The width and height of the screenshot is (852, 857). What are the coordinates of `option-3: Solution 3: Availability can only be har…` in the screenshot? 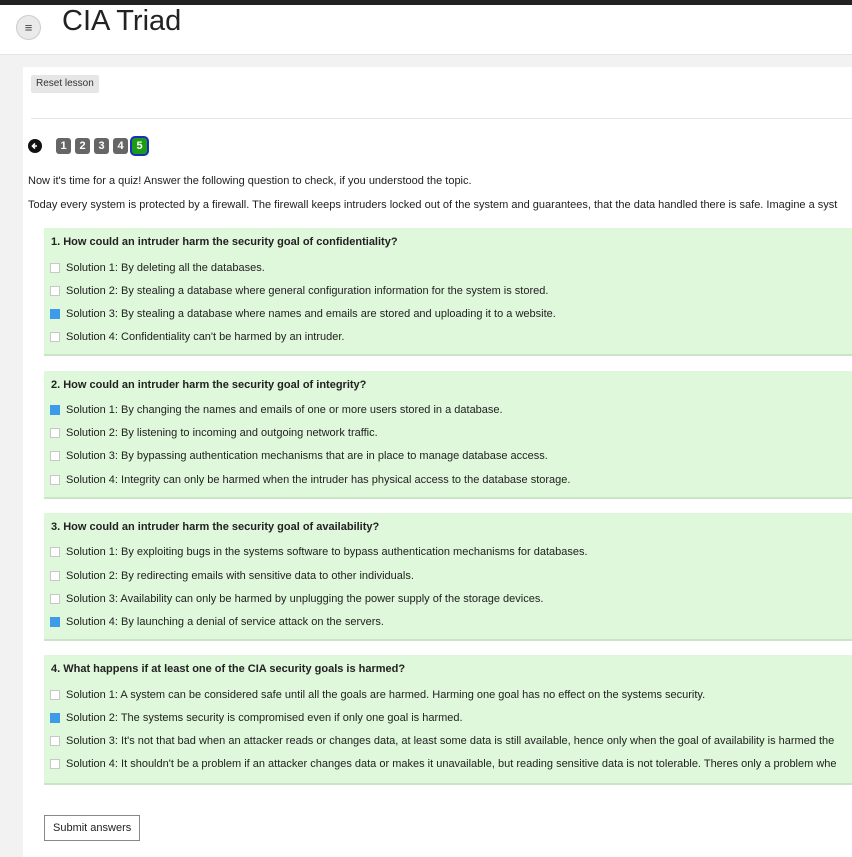 It's located at (296, 599).